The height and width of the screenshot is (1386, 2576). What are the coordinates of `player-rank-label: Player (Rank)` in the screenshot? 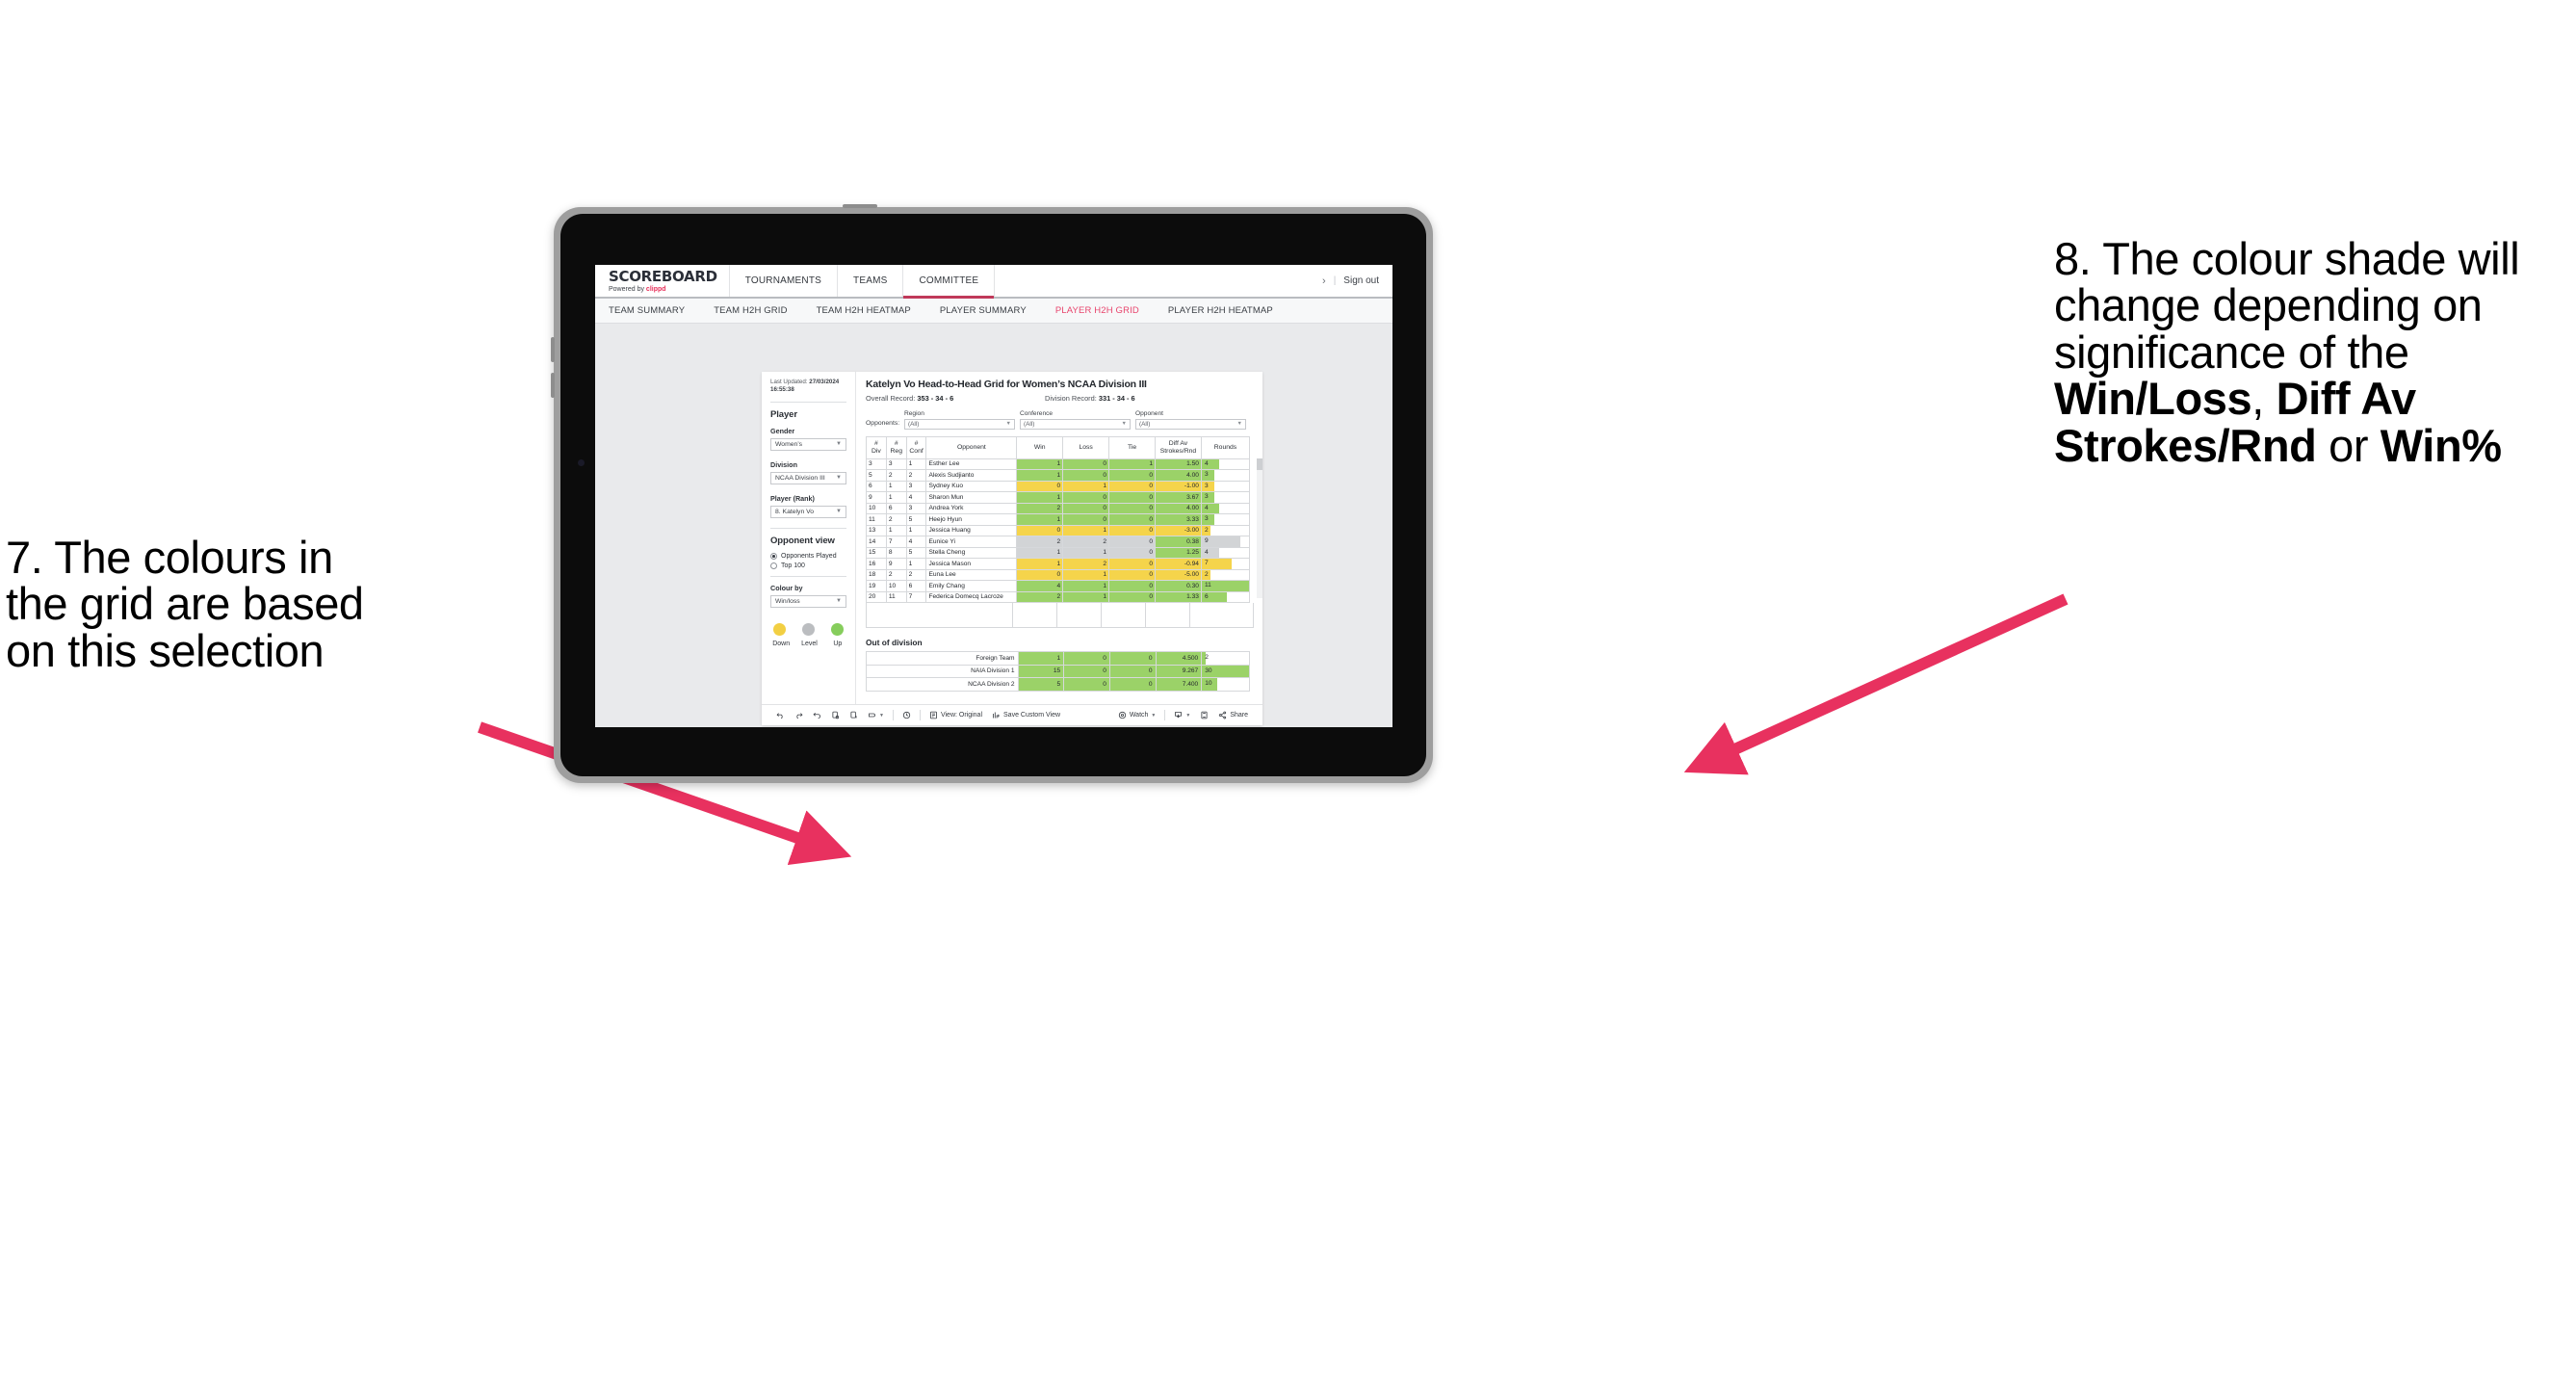 It's located at (792, 498).